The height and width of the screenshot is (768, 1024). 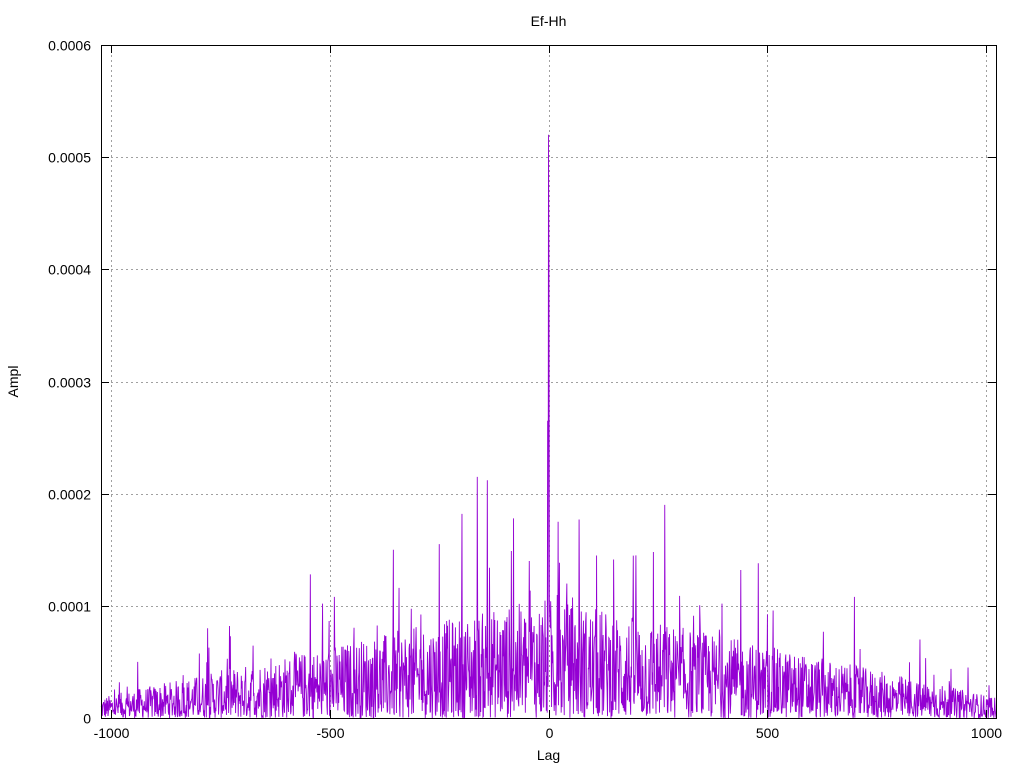 I want to click on chart-title: Ef-Hh, so click(x=549, y=21).